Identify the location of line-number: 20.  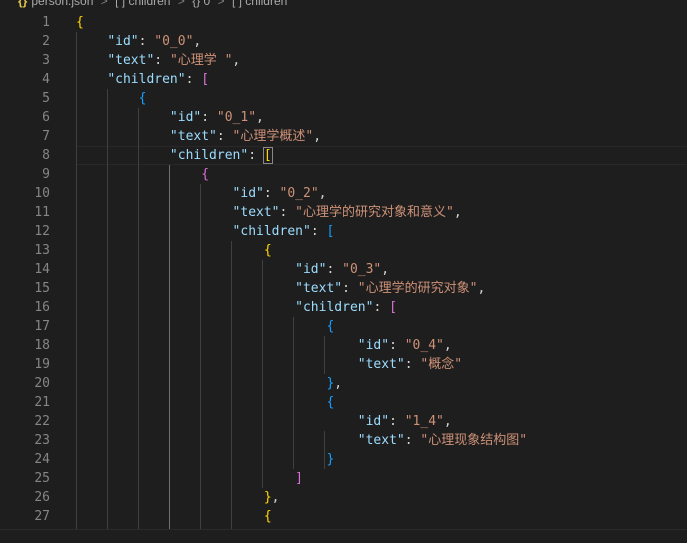
(42, 383).